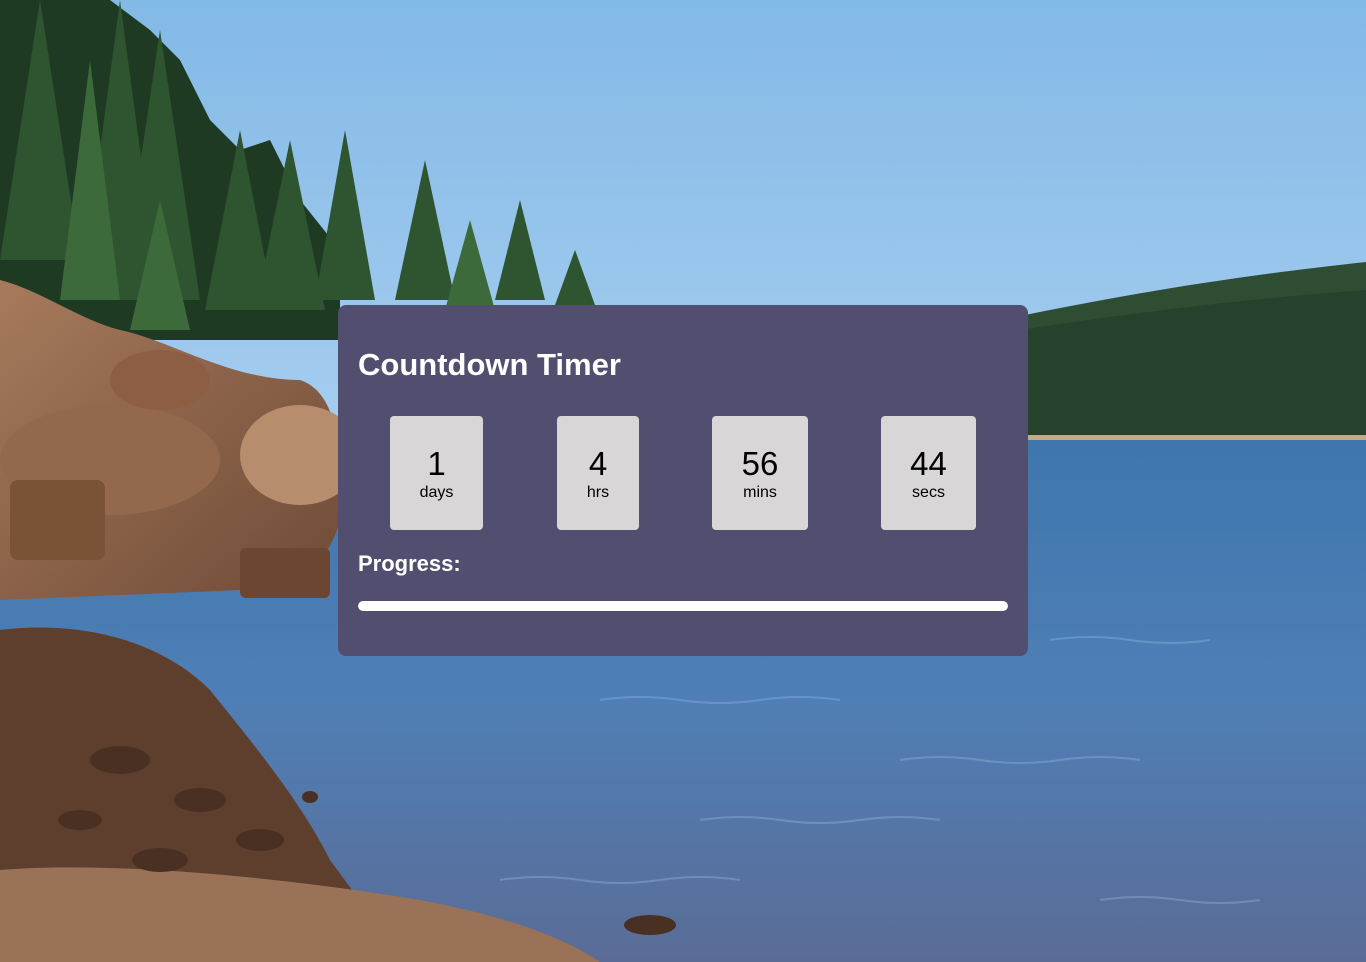 The width and height of the screenshot is (1366, 962). What do you see at coordinates (598, 463) in the screenshot?
I see `hours-value: 4` at bounding box center [598, 463].